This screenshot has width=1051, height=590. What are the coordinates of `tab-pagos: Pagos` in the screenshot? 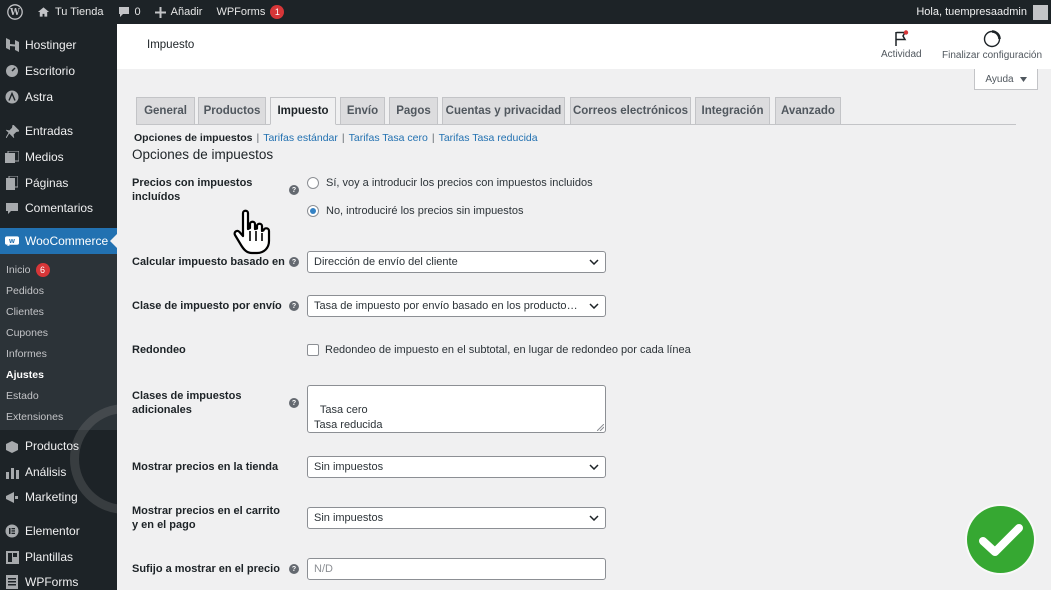 It's located at (413, 111).